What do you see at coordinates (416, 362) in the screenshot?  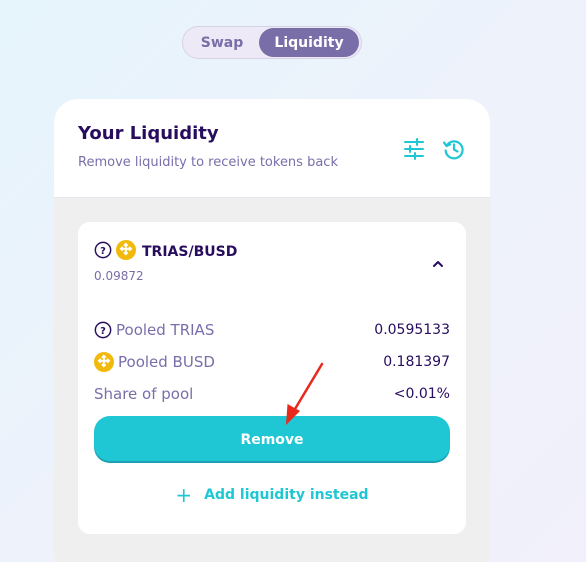 I see `pooled-busd-value: 0.181397` at bounding box center [416, 362].